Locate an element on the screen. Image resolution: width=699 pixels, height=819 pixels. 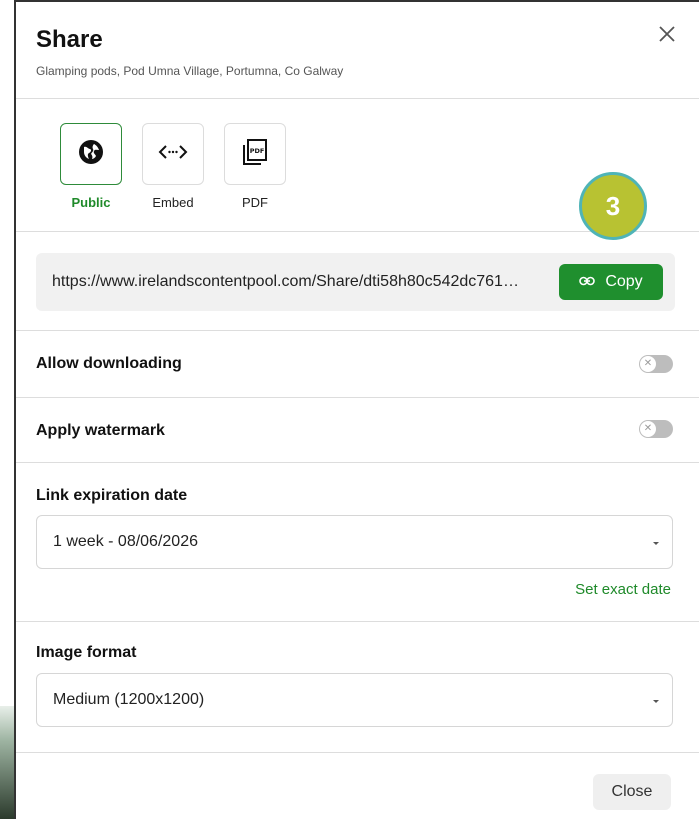
allow-downloading-label: Allow downloading is located at coordinates (109, 363).